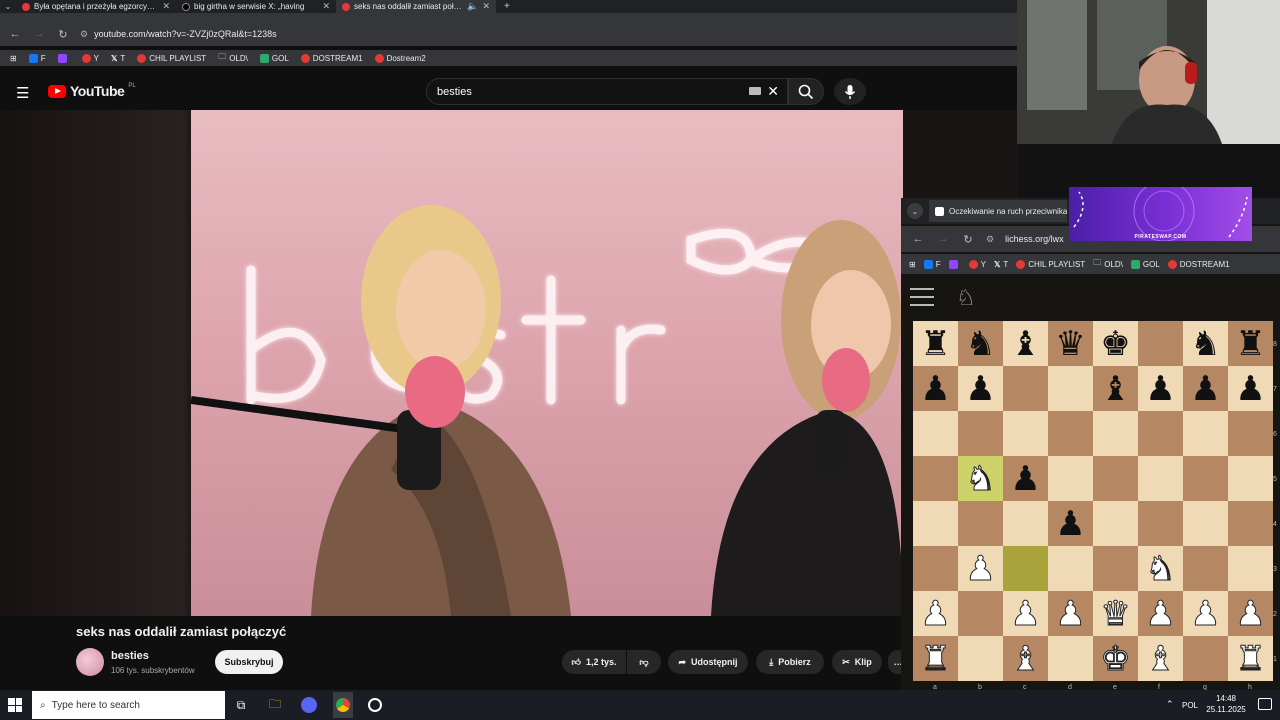 The width and height of the screenshot is (1280, 720). Describe the element at coordinates (773, 91) in the screenshot. I see `clear-search-icon: ✕` at that location.